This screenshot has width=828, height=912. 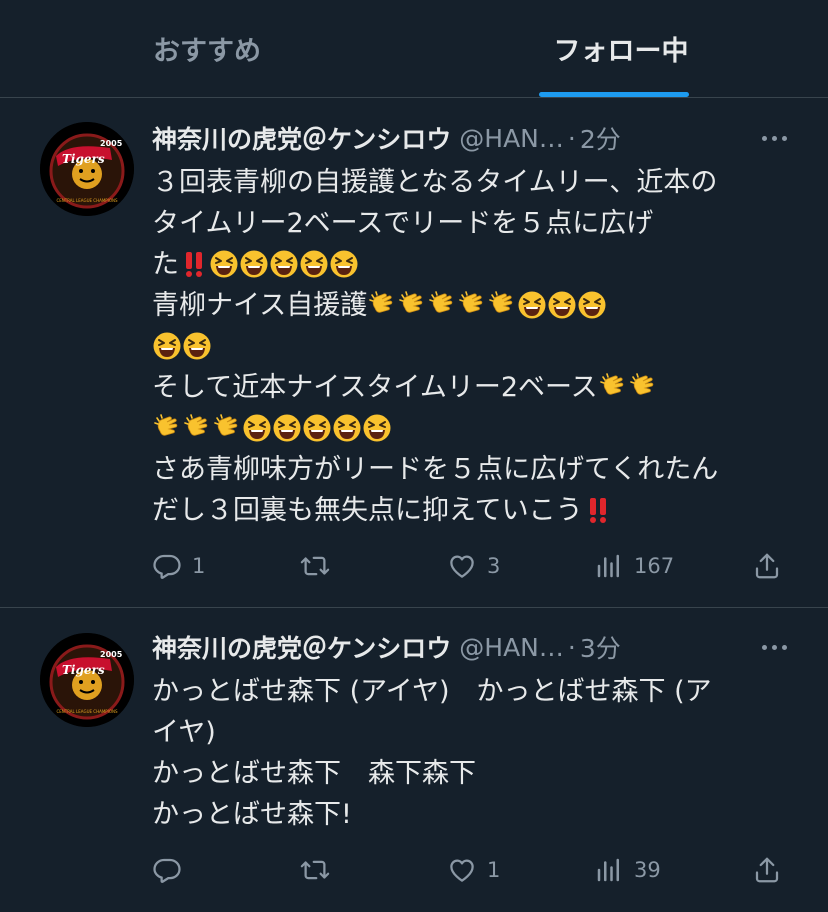 What do you see at coordinates (435, 182) in the screenshot?
I see `tweet-line: ３回表青柳の自援護となるタイムリー、近本の` at bounding box center [435, 182].